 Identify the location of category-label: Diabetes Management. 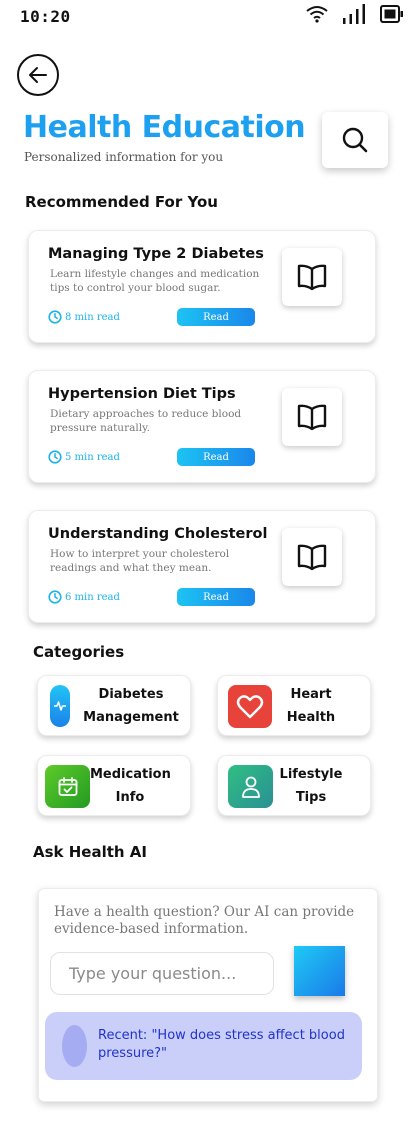
(131, 706).